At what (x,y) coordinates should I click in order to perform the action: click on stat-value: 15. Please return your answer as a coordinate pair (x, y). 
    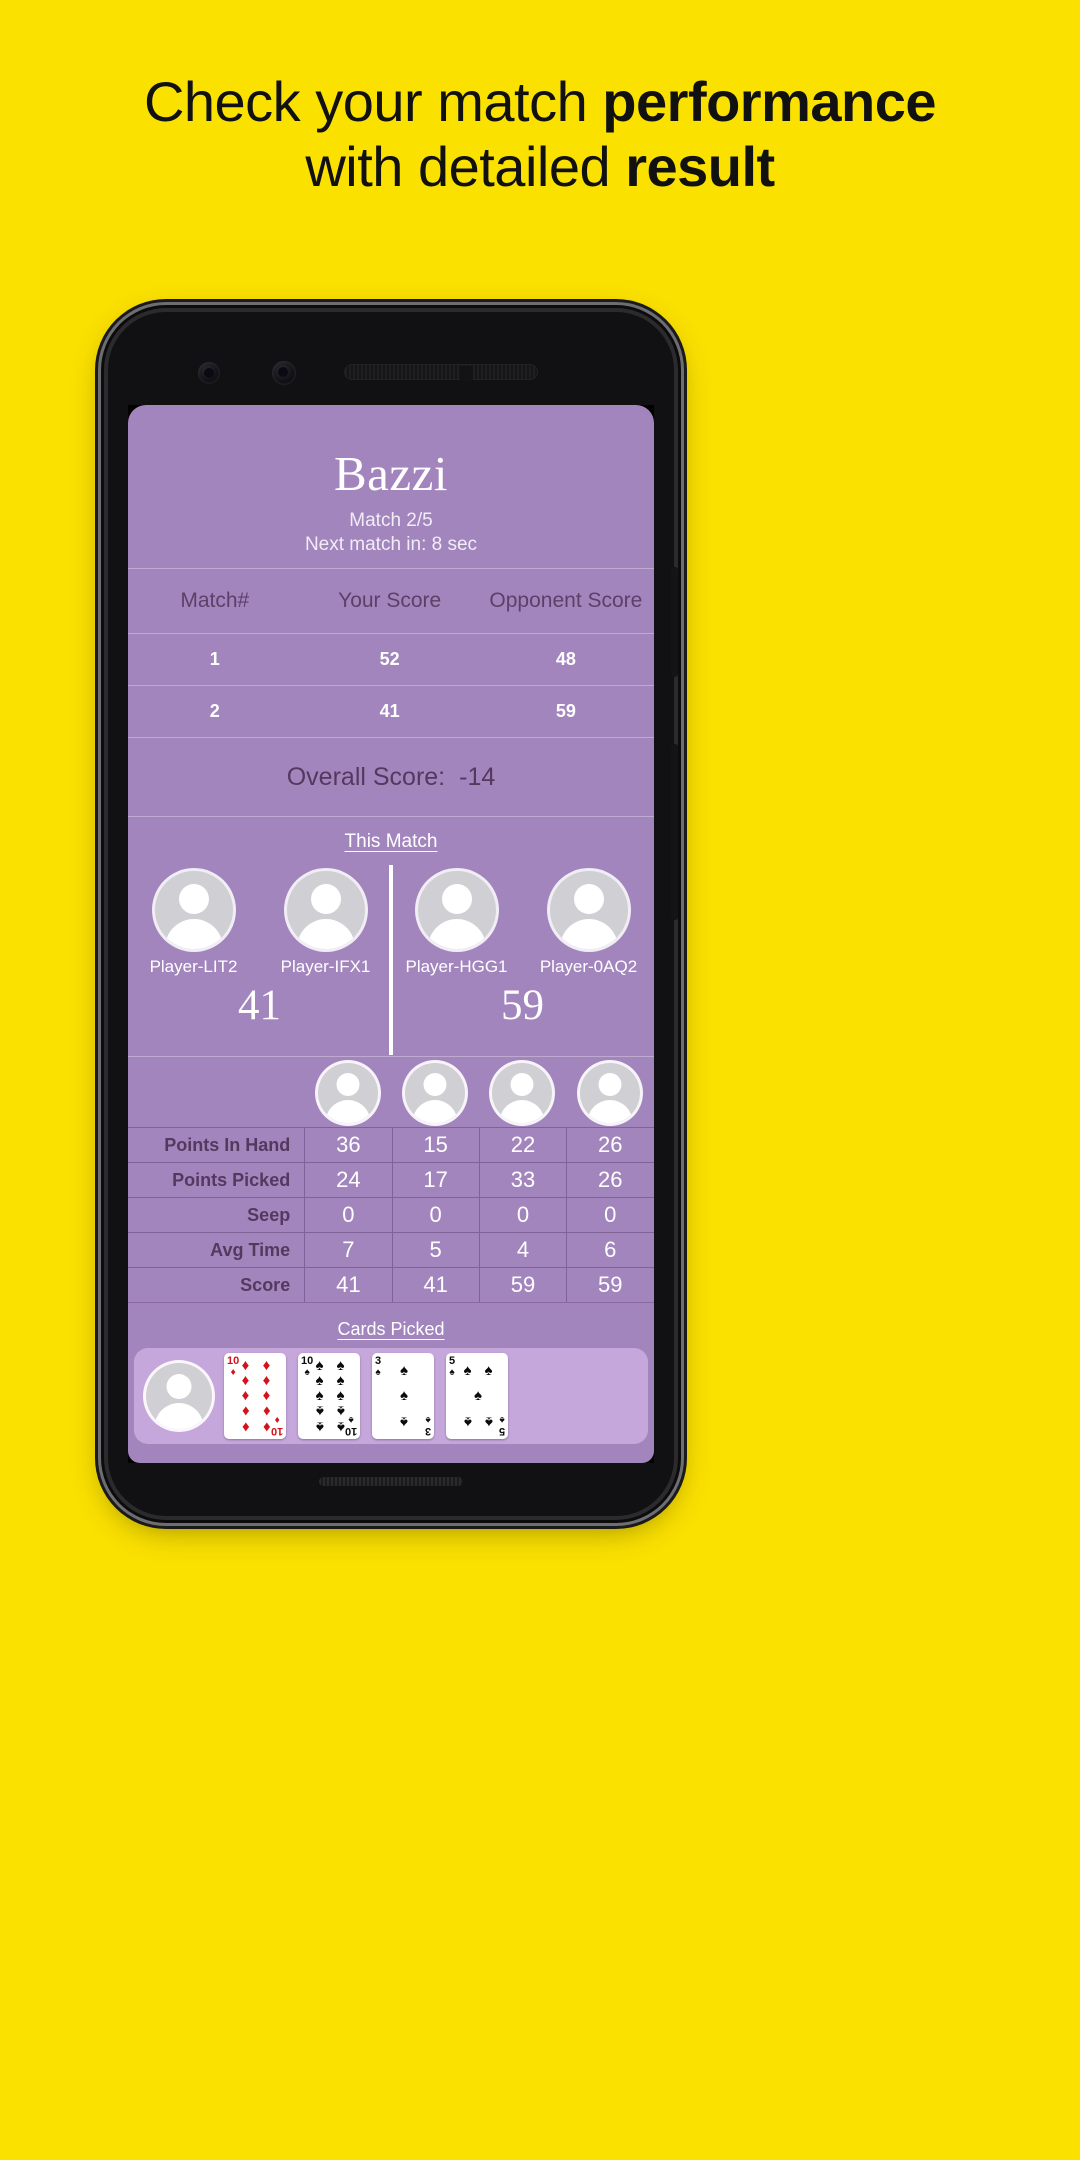
    Looking at the image, I should click on (435, 1145).